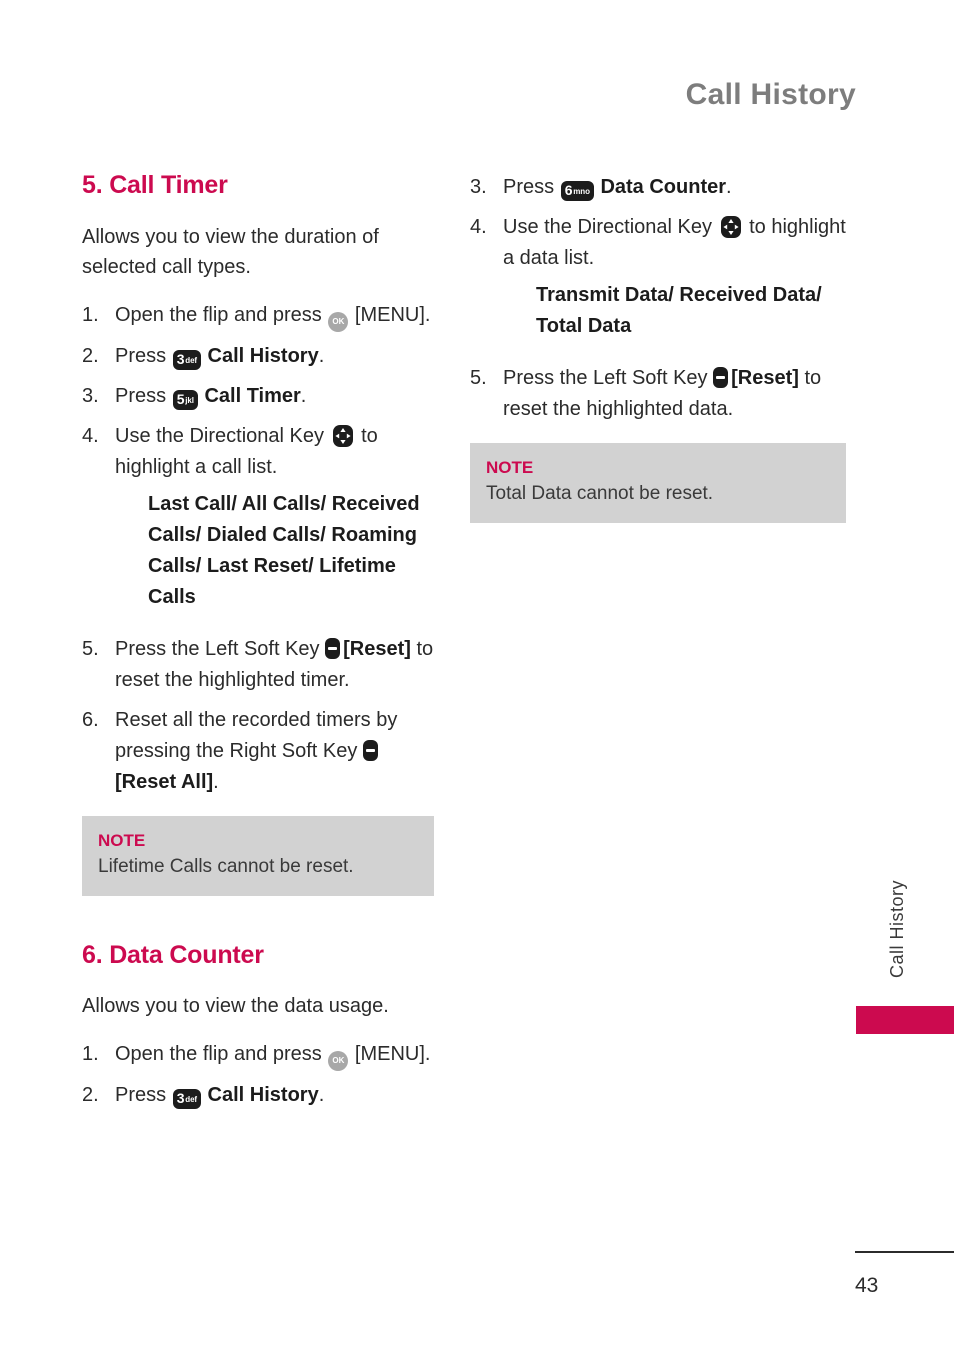 Image resolution: width=954 pixels, height=1371 pixels. What do you see at coordinates (581, 191) in the screenshot?
I see `keycap-letters: mno` at bounding box center [581, 191].